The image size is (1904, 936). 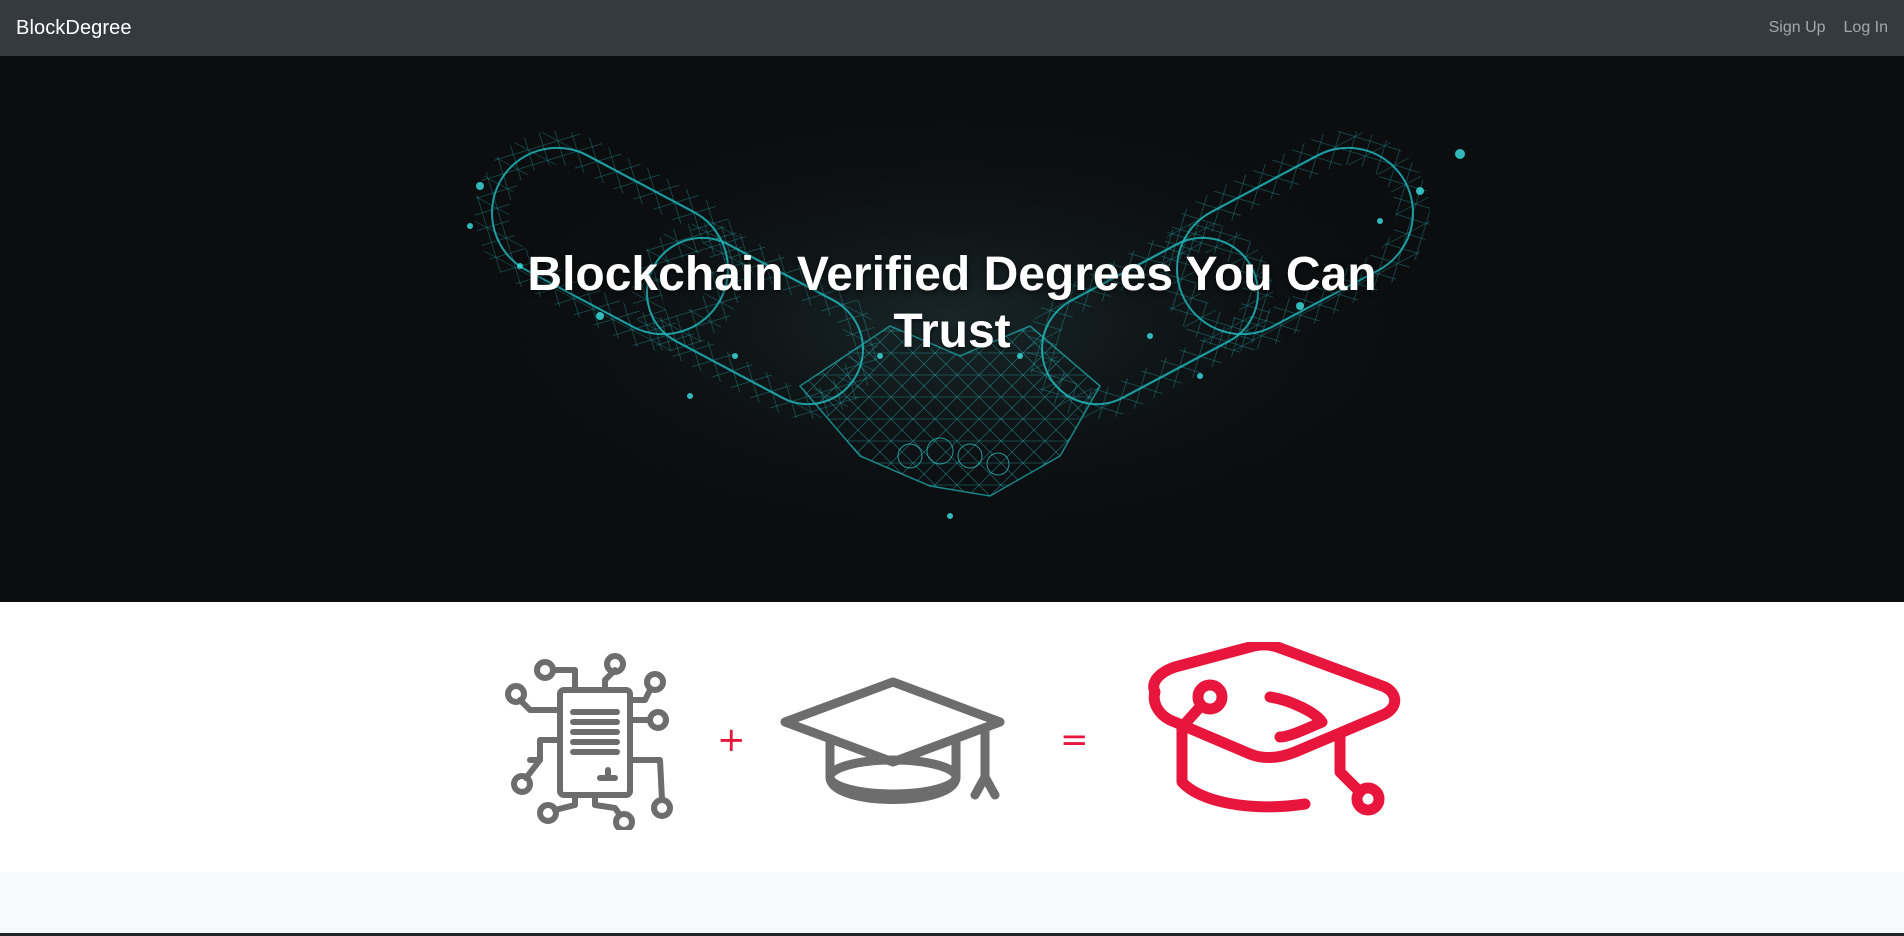 I want to click on blockchain-graduation-cap-icon, so click(x=1274, y=729).